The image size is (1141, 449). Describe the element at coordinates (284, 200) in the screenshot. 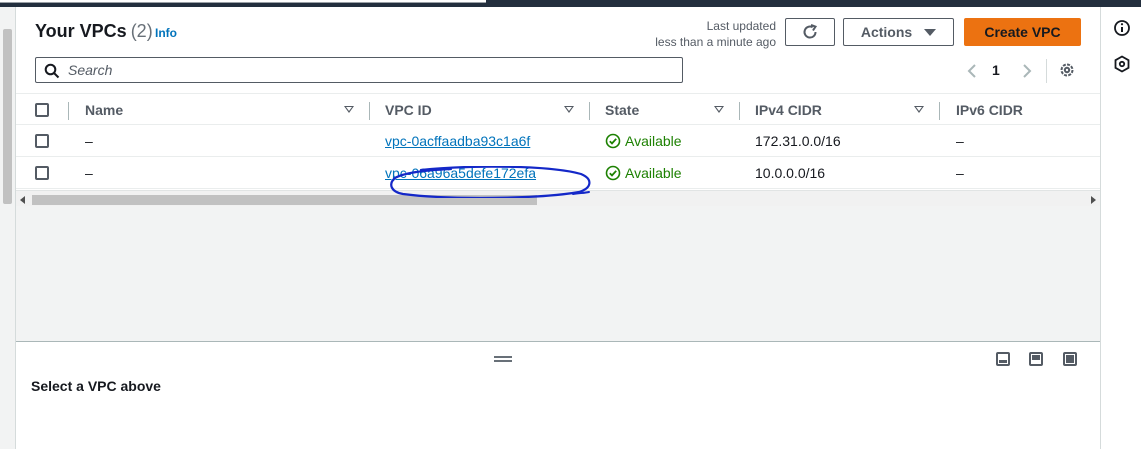

I see `horizontal-scrollbar-thumb` at that location.